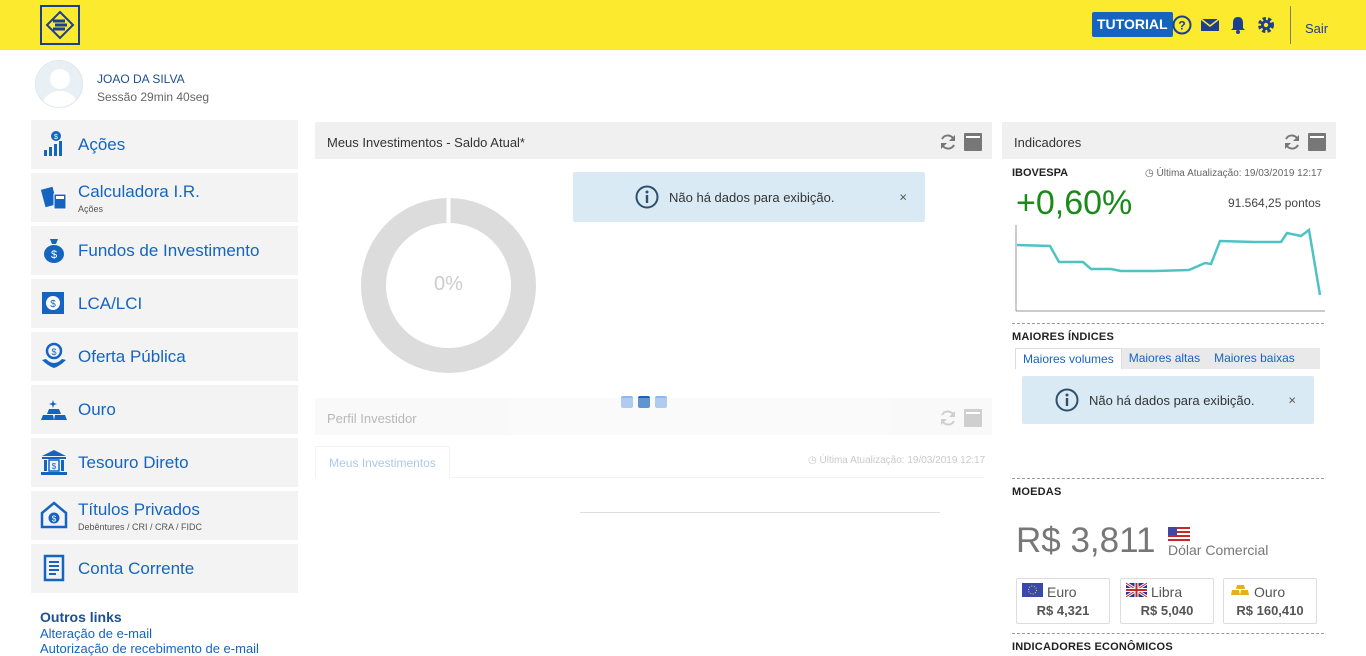 This screenshot has width=1366, height=656. I want to click on perfil-update-time: ◷ Última Atualização: 19/03/2019 12:17, so click(896, 460).